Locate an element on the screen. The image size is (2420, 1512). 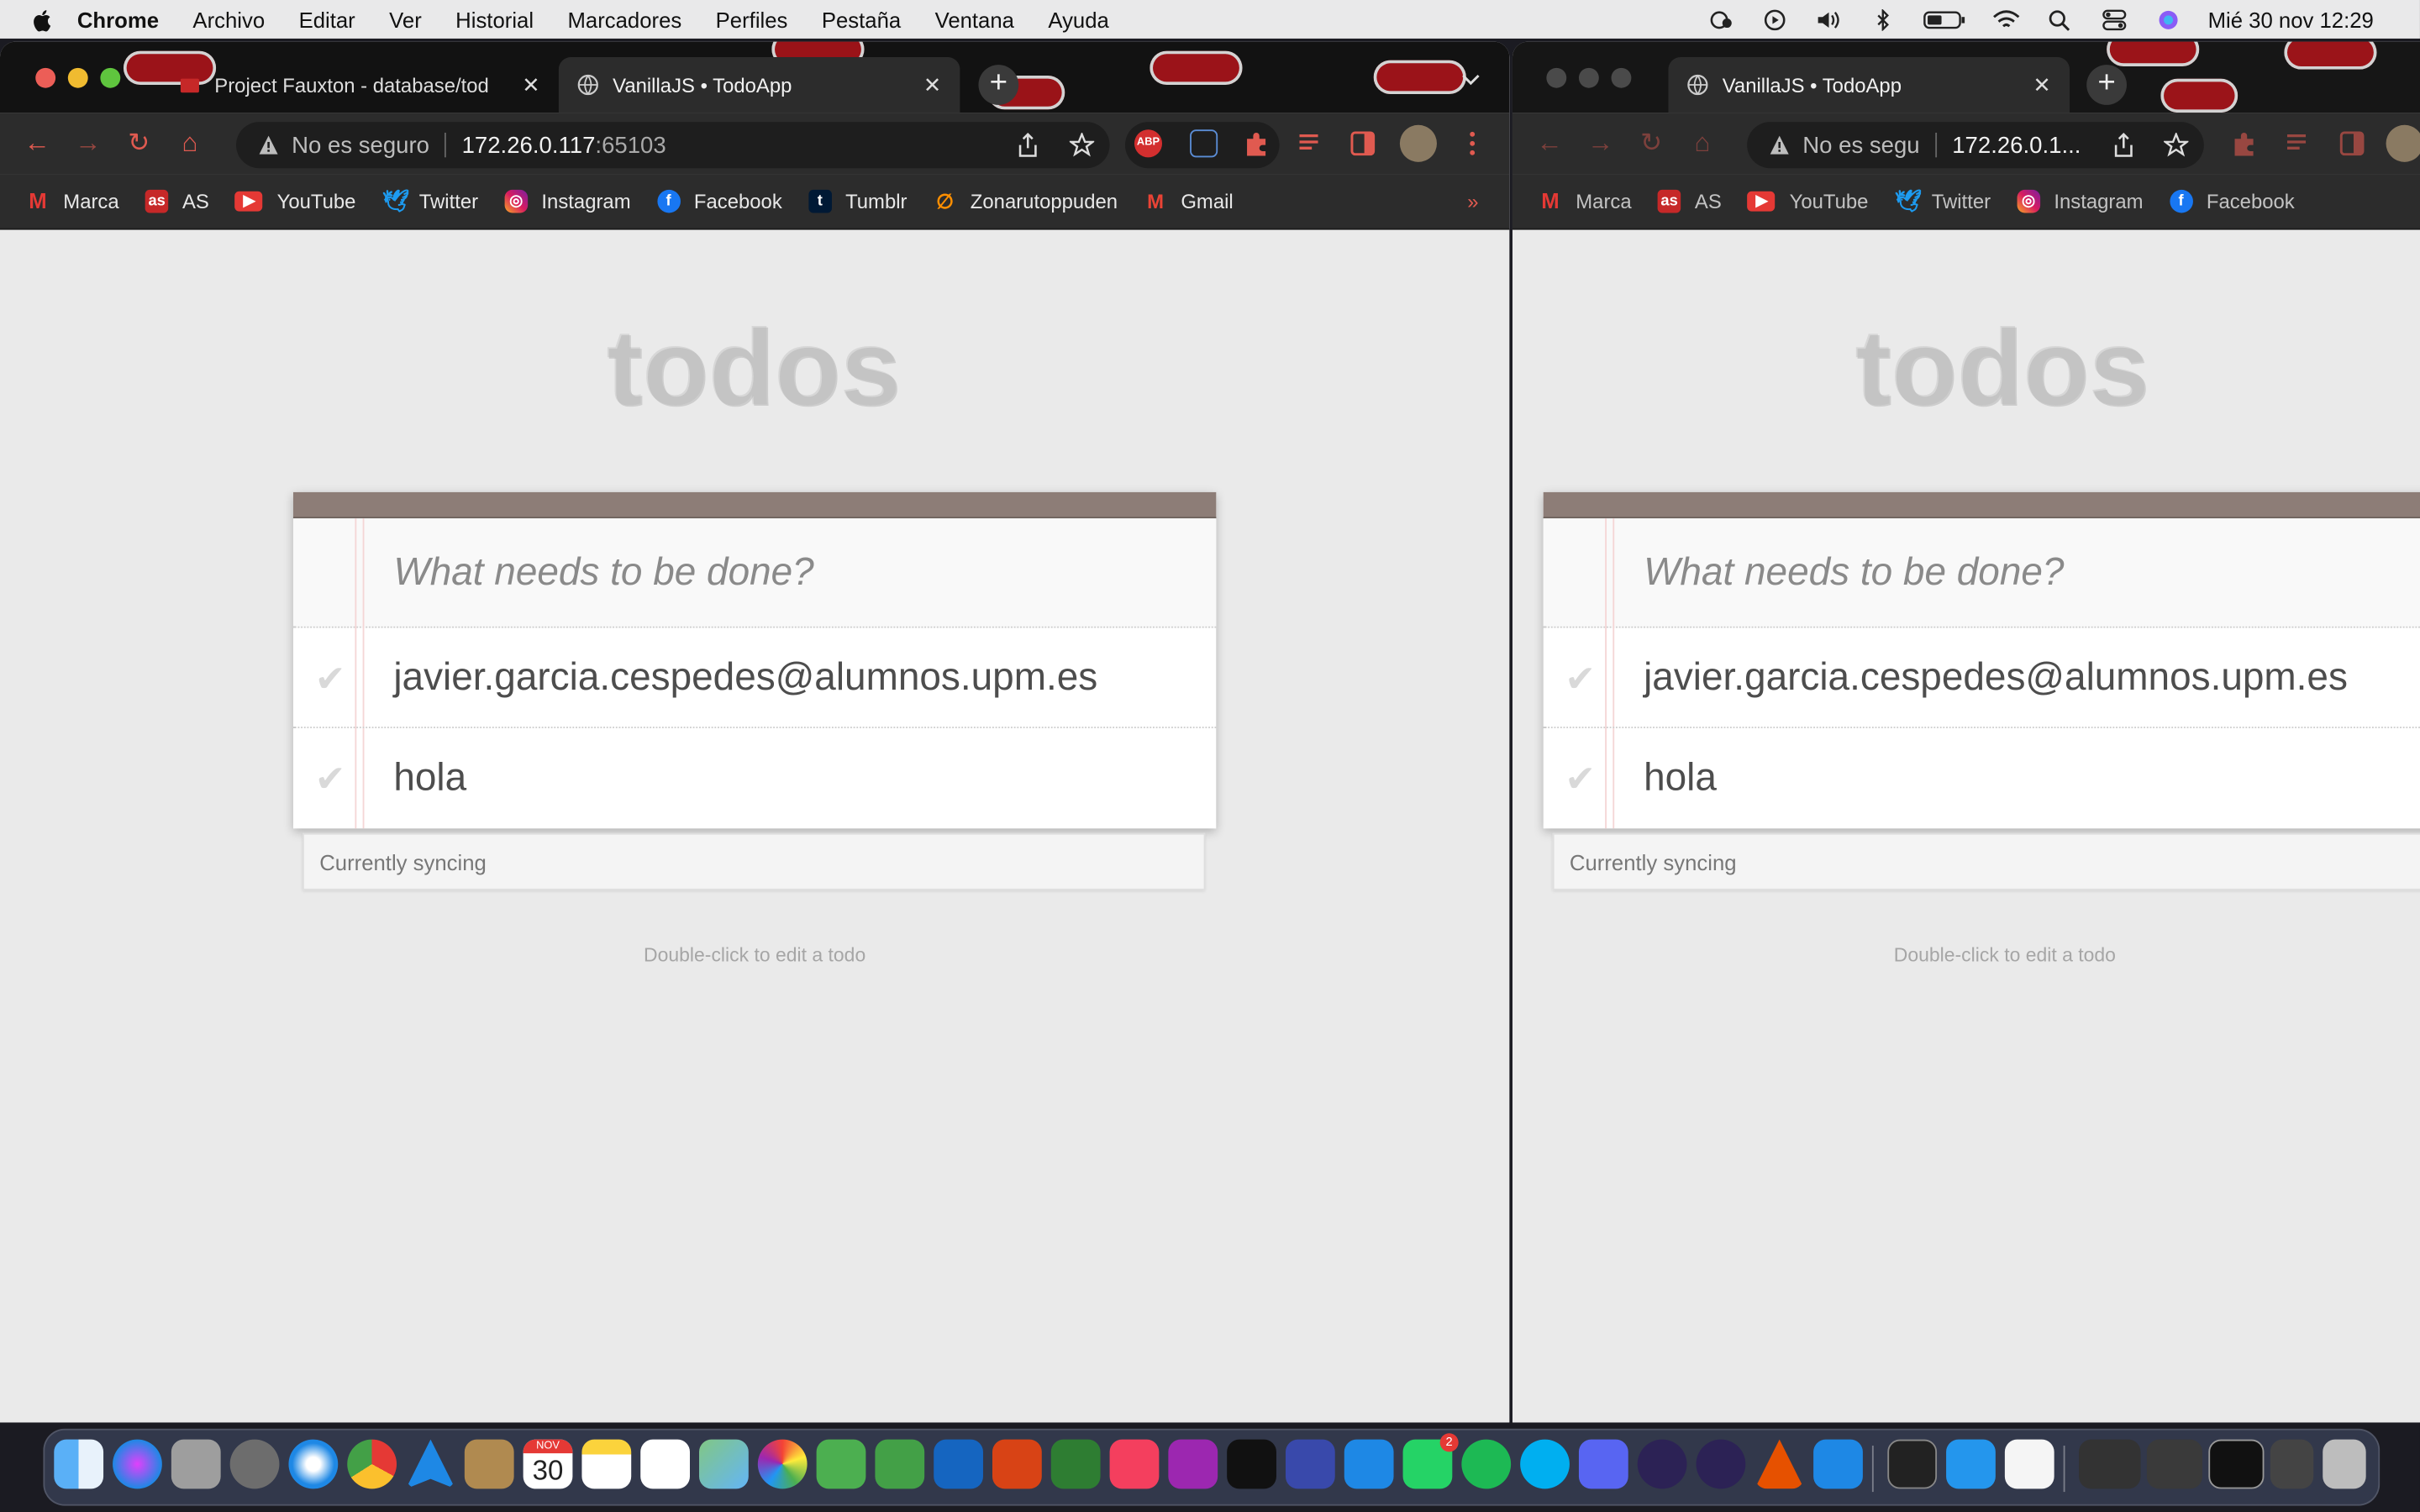
menu-app-name: Chrome is located at coordinates (118, 19).